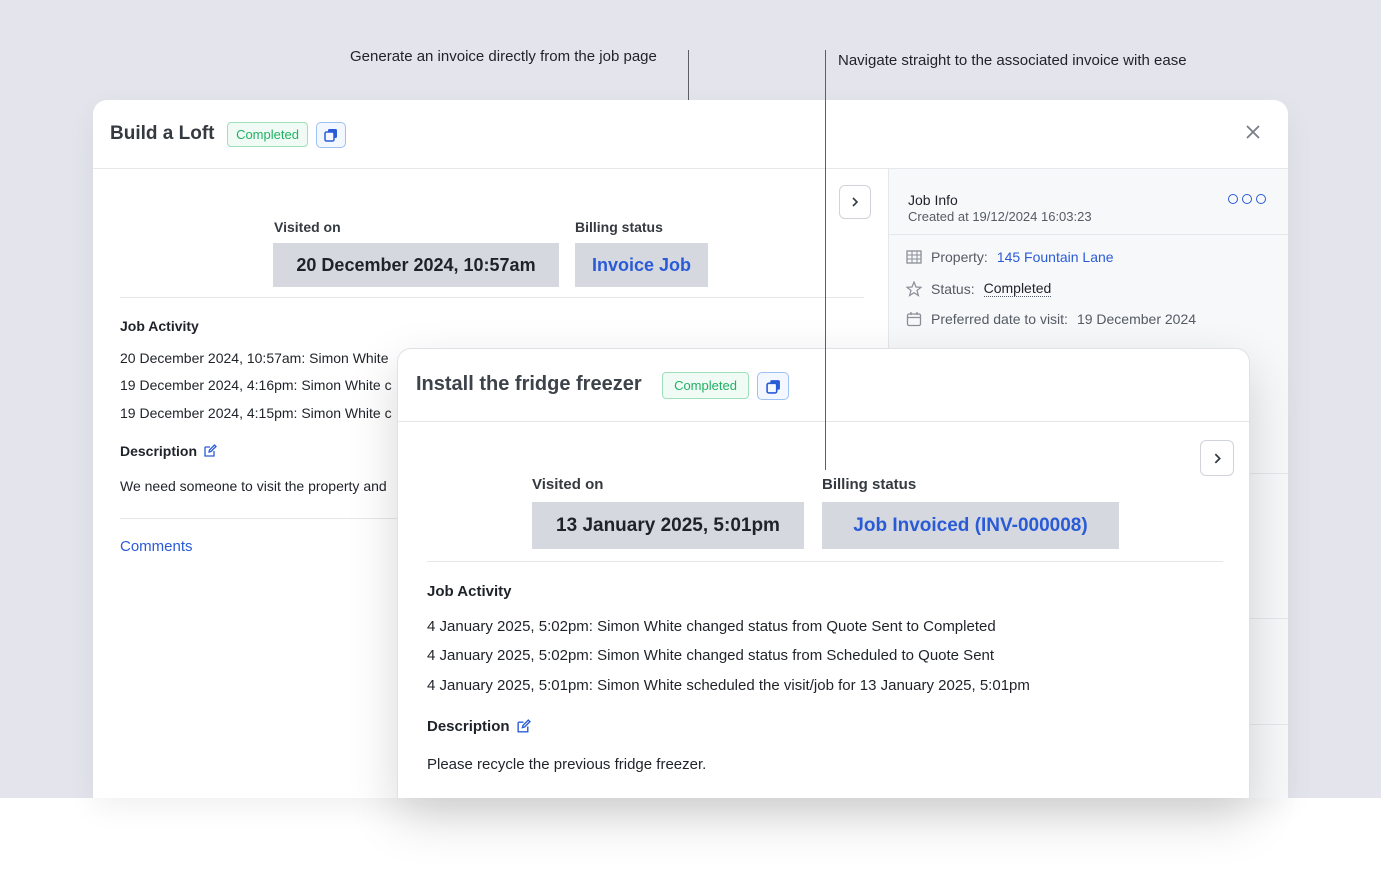 This screenshot has height=870, width=1381. What do you see at coordinates (510, 685) in the screenshot?
I see `activity-date: 4 January 2025, 5:01pm:` at bounding box center [510, 685].